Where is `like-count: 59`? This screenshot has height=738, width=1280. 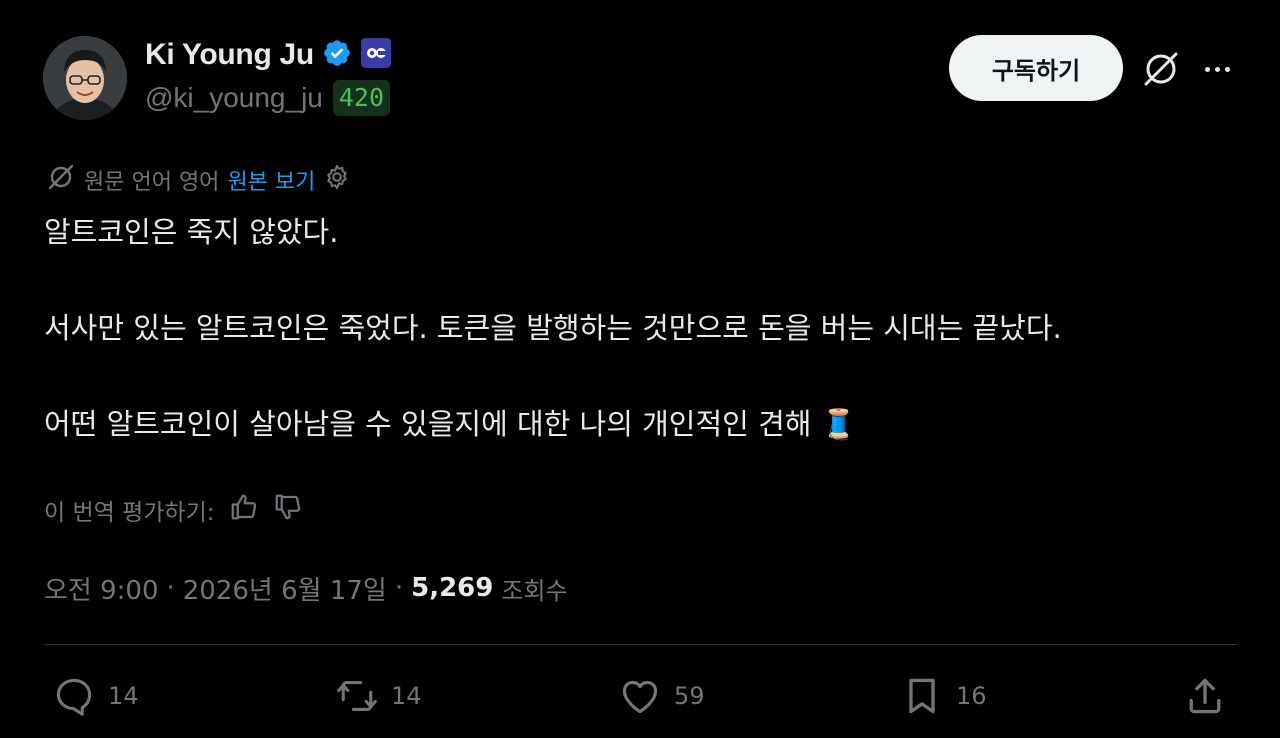 like-count: 59 is located at coordinates (689, 696).